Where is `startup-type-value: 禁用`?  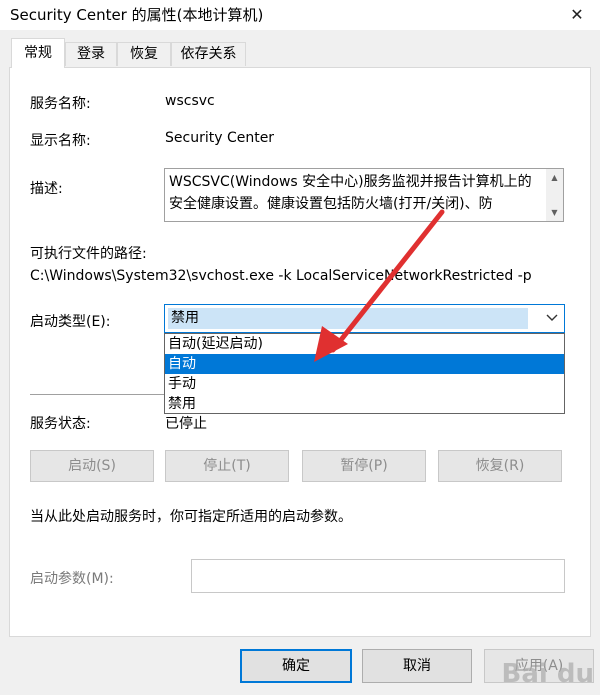 startup-type-value: 禁用 is located at coordinates (348, 318).